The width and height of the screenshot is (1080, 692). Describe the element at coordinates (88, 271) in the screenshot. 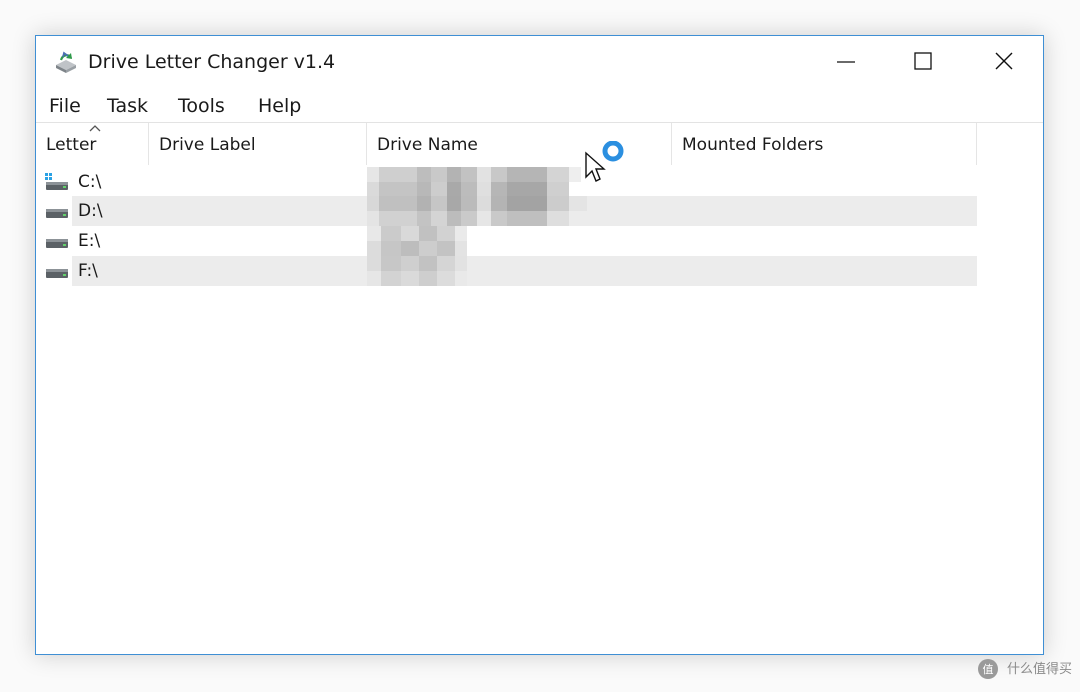

I see `drive-letter: F:\` at that location.